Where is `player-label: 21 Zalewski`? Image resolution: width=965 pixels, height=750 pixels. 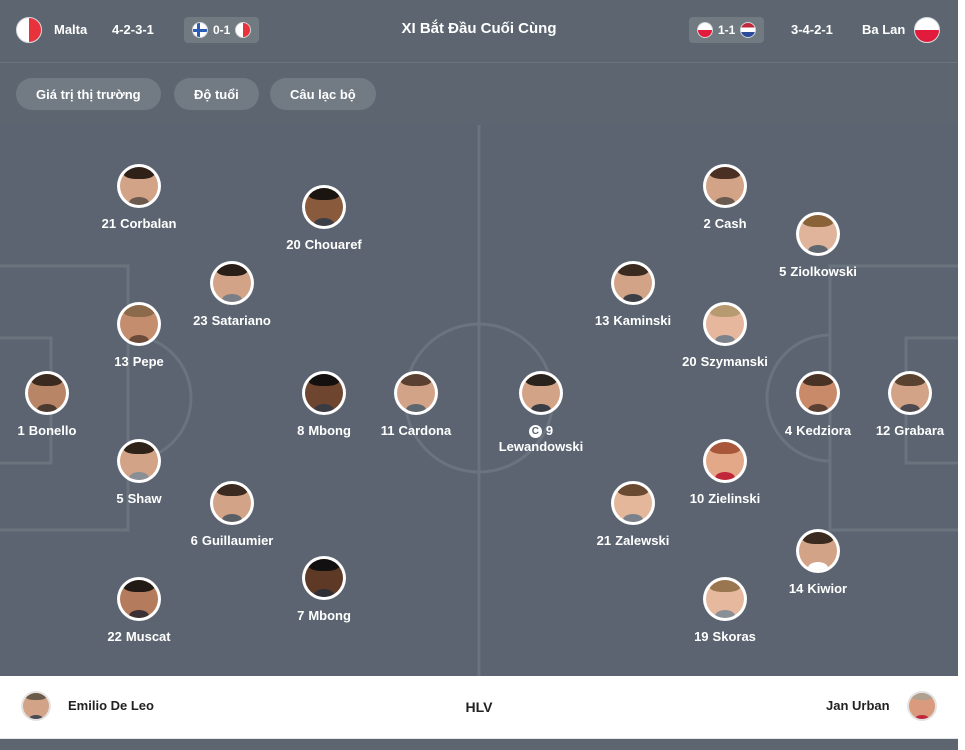 player-label: 21 Zalewski is located at coordinates (633, 541).